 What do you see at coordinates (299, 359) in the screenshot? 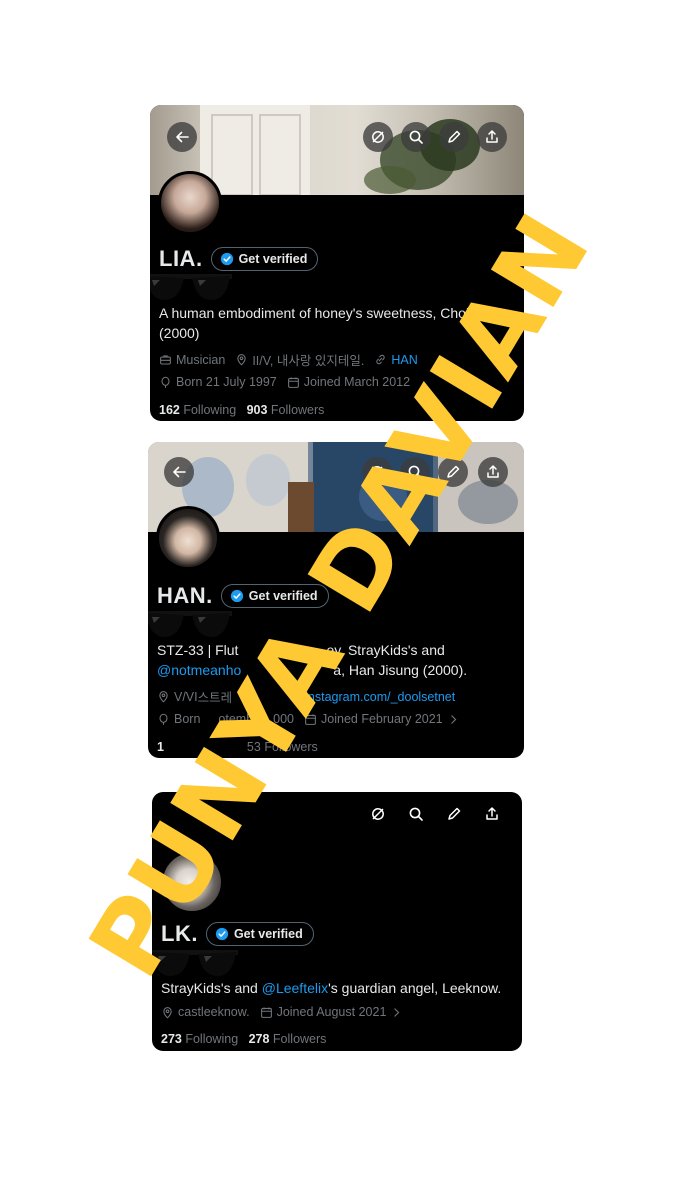
I see `location: II/V, 내사랑 있지테일.` at bounding box center [299, 359].